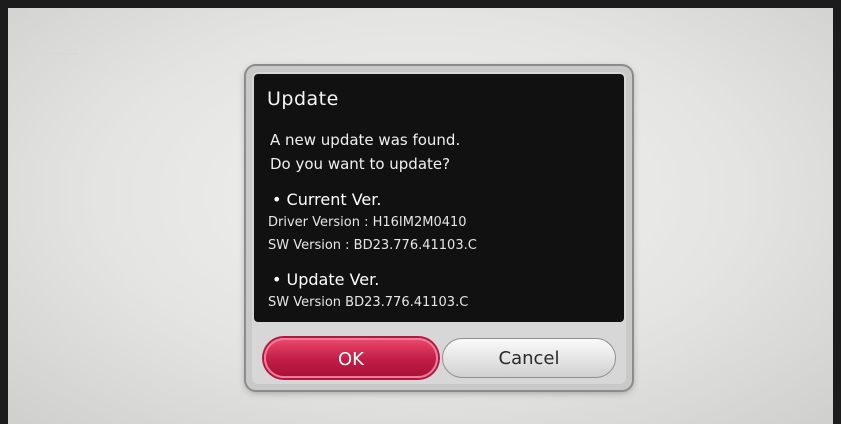 Image resolution: width=841 pixels, height=424 pixels. What do you see at coordinates (351, 358) in the screenshot?
I see `ok-button: OK` at bounding box center [351, 358].